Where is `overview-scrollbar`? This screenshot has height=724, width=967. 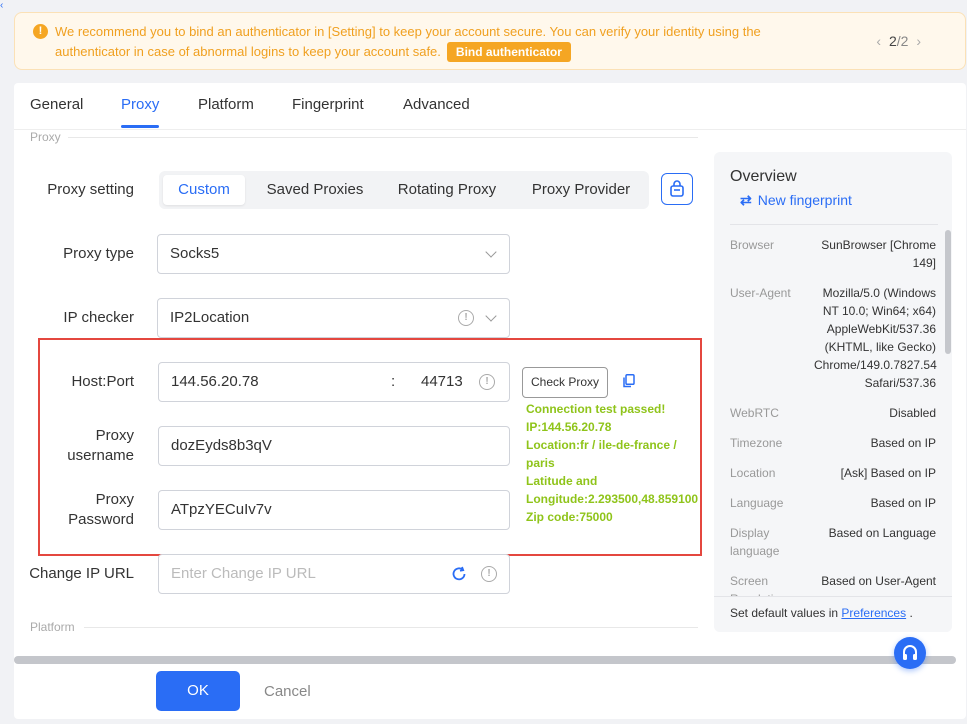
overview-scrollbar is located at coordinates (948, 292).